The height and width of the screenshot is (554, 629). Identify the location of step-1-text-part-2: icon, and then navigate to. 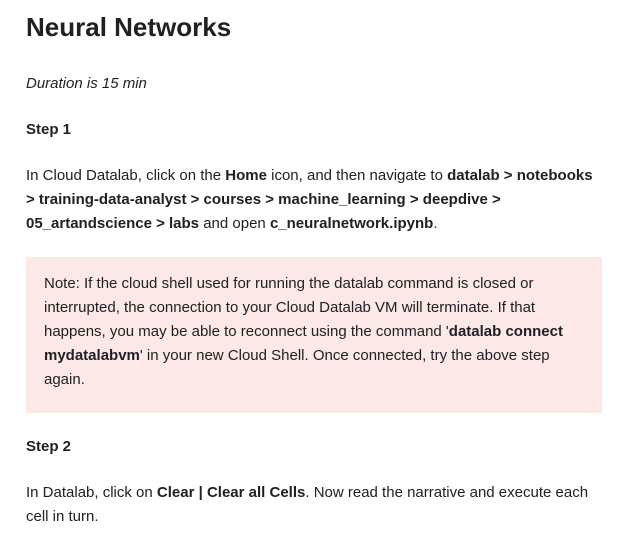
(357, 175).